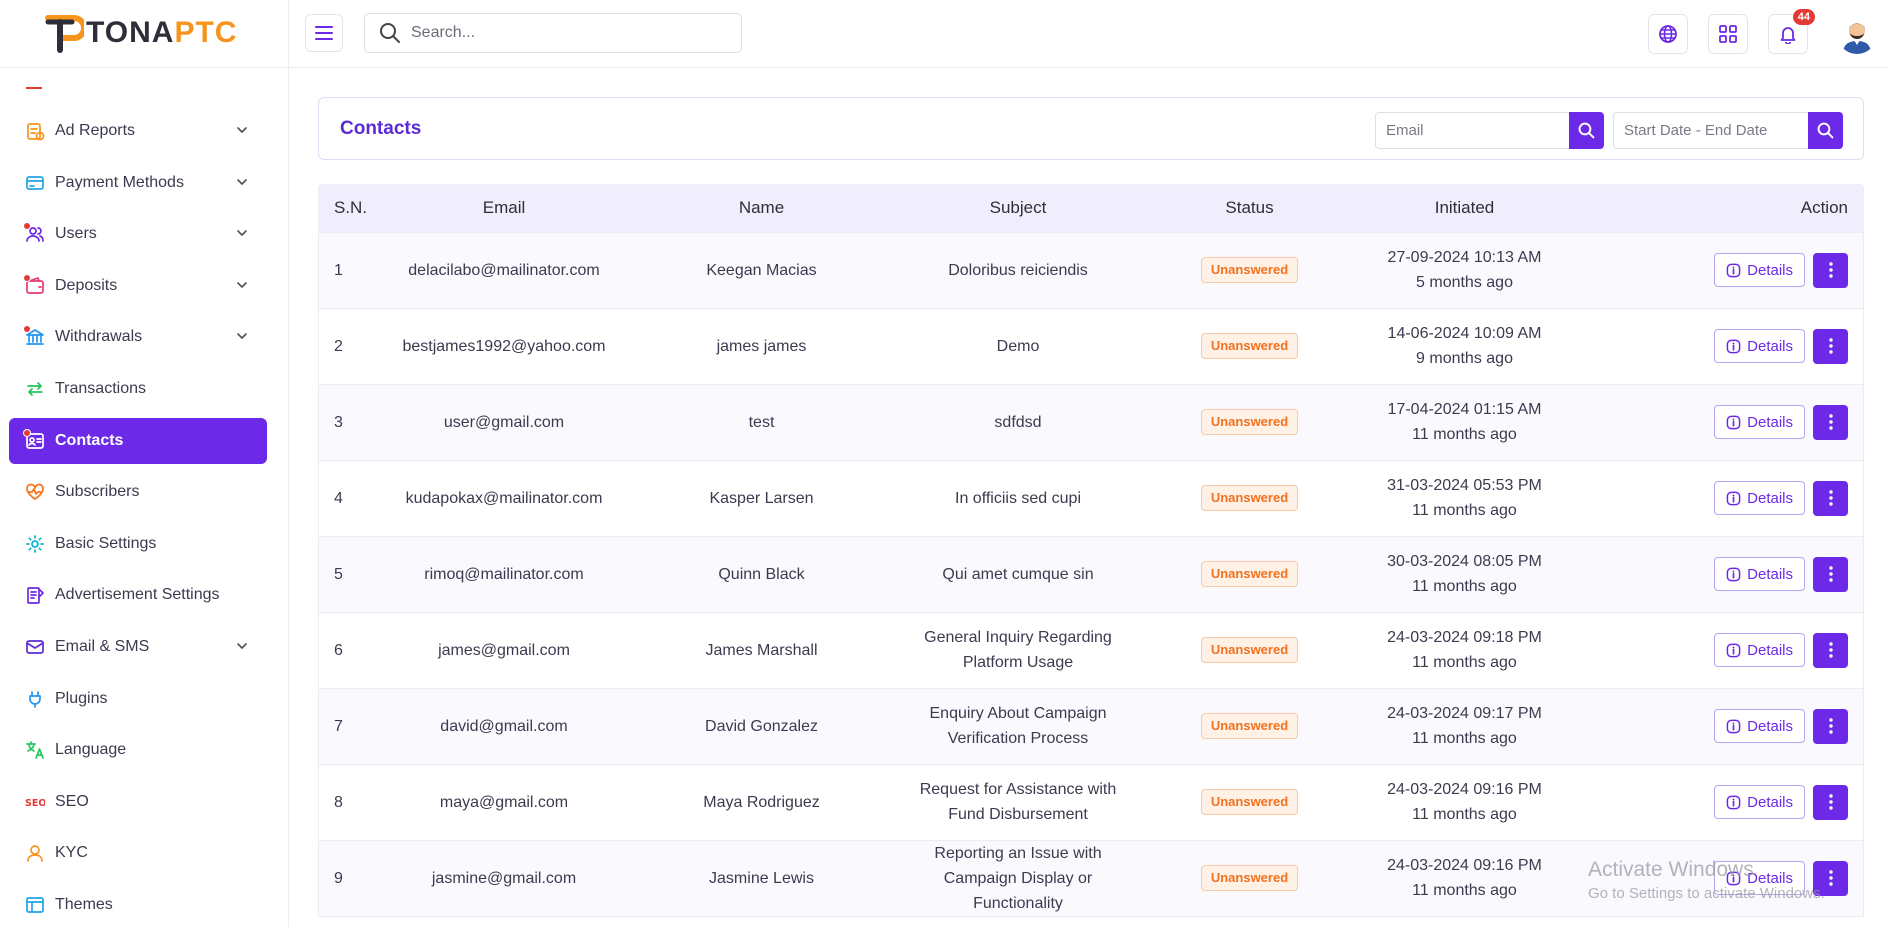 Image resolution: width=1889 pixels, height=927 pixels. What do you see at coordinates (35, 750) in the screenshot?
I see `translate-icon` at bounding box center [35, 750].